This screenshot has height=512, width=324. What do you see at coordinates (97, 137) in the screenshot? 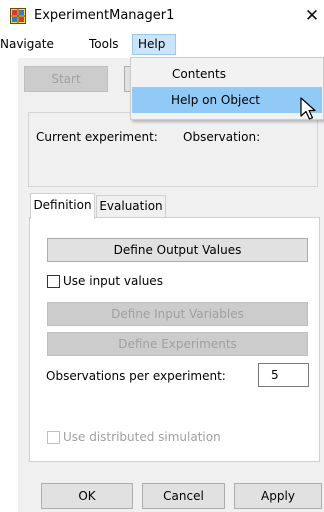
I see `current-experiment-label: Current experiment:` at bounding box center [97, 137].